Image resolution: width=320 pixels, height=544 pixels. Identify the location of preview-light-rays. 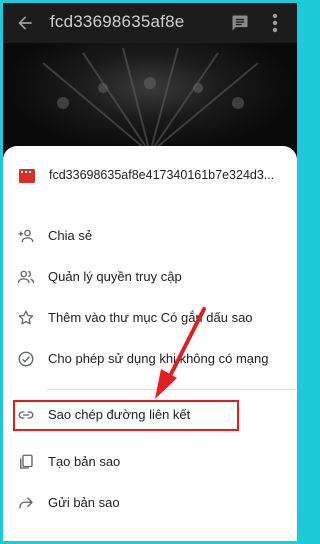
(150, 100).